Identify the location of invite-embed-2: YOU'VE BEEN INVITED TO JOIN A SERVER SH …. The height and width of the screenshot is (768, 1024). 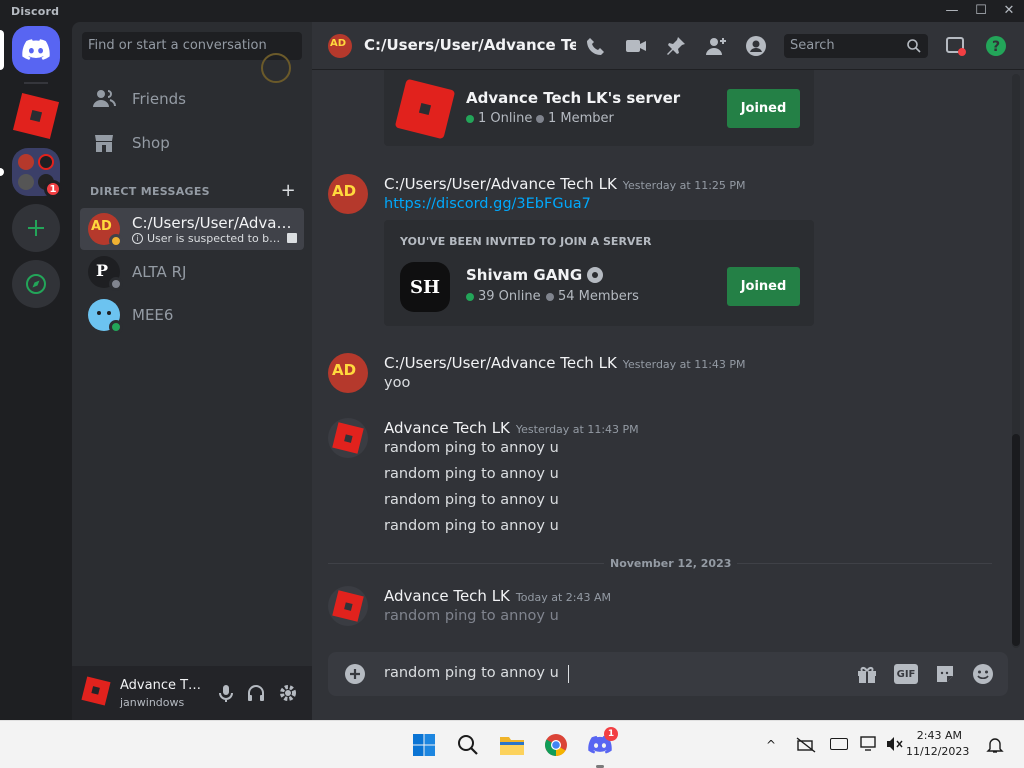
(599, 273).